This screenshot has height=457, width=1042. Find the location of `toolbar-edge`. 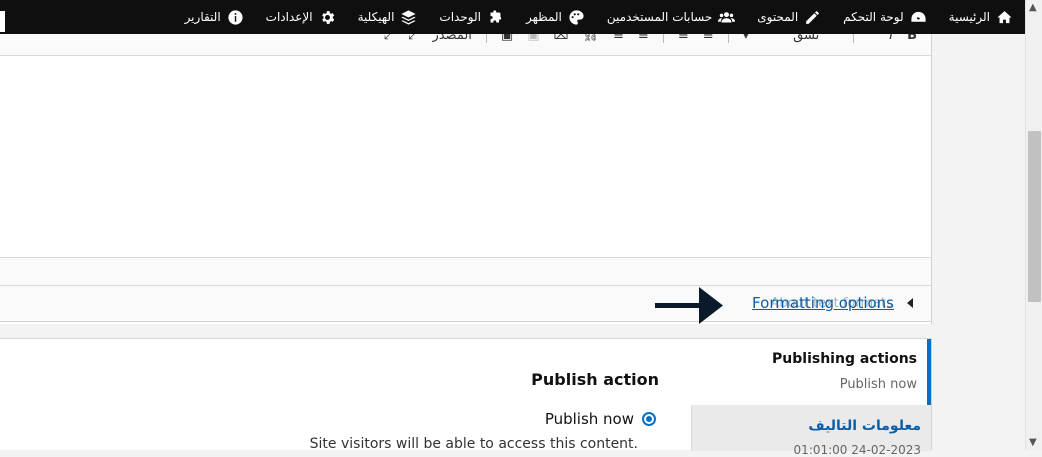

toolbar-edge is located at coordinates (2, 21).